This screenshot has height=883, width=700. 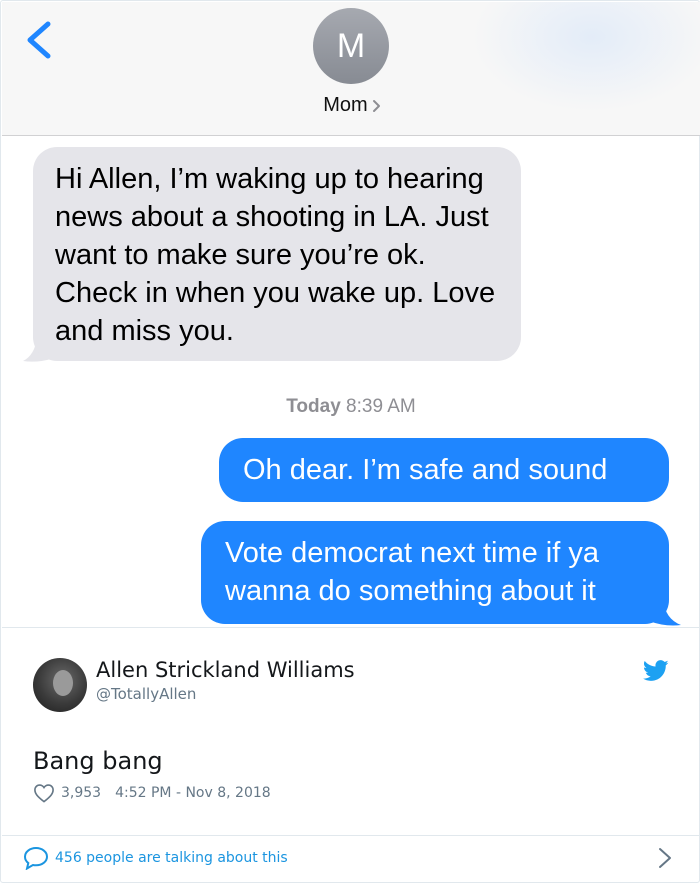 I want to click on avatar-face, so click(x=63, y=683).